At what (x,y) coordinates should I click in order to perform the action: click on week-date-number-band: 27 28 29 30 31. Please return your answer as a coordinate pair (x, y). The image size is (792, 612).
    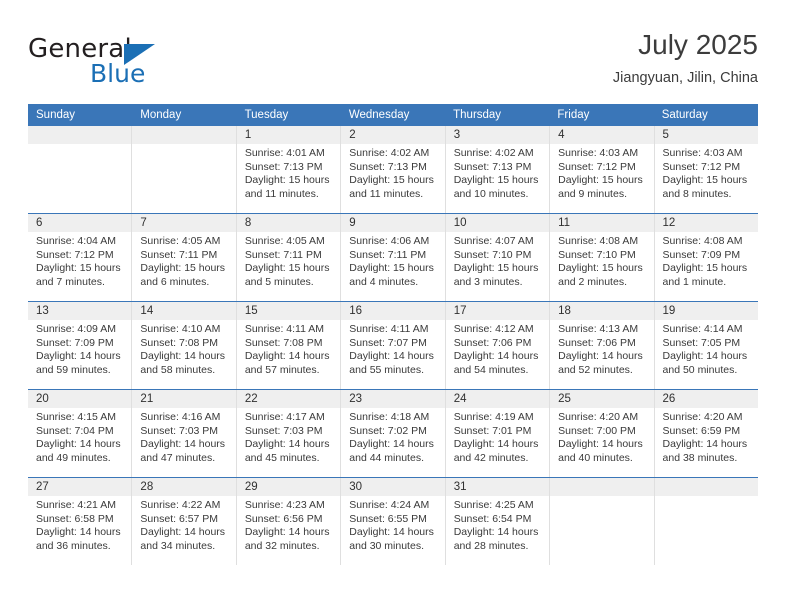
    Looking at the image, I should click on (393, 487).